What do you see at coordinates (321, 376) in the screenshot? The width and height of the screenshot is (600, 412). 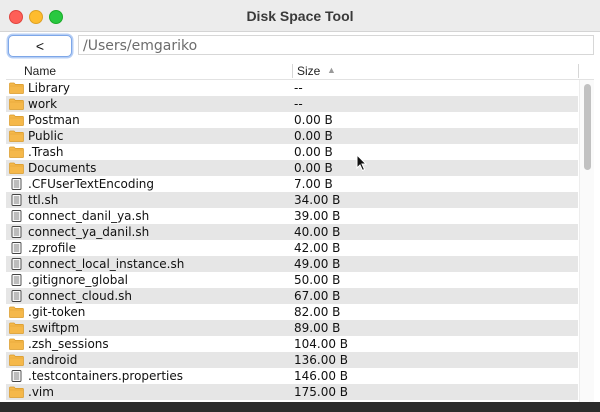 I see `row-size: 146.00 B` at bounding box center [321, 376].